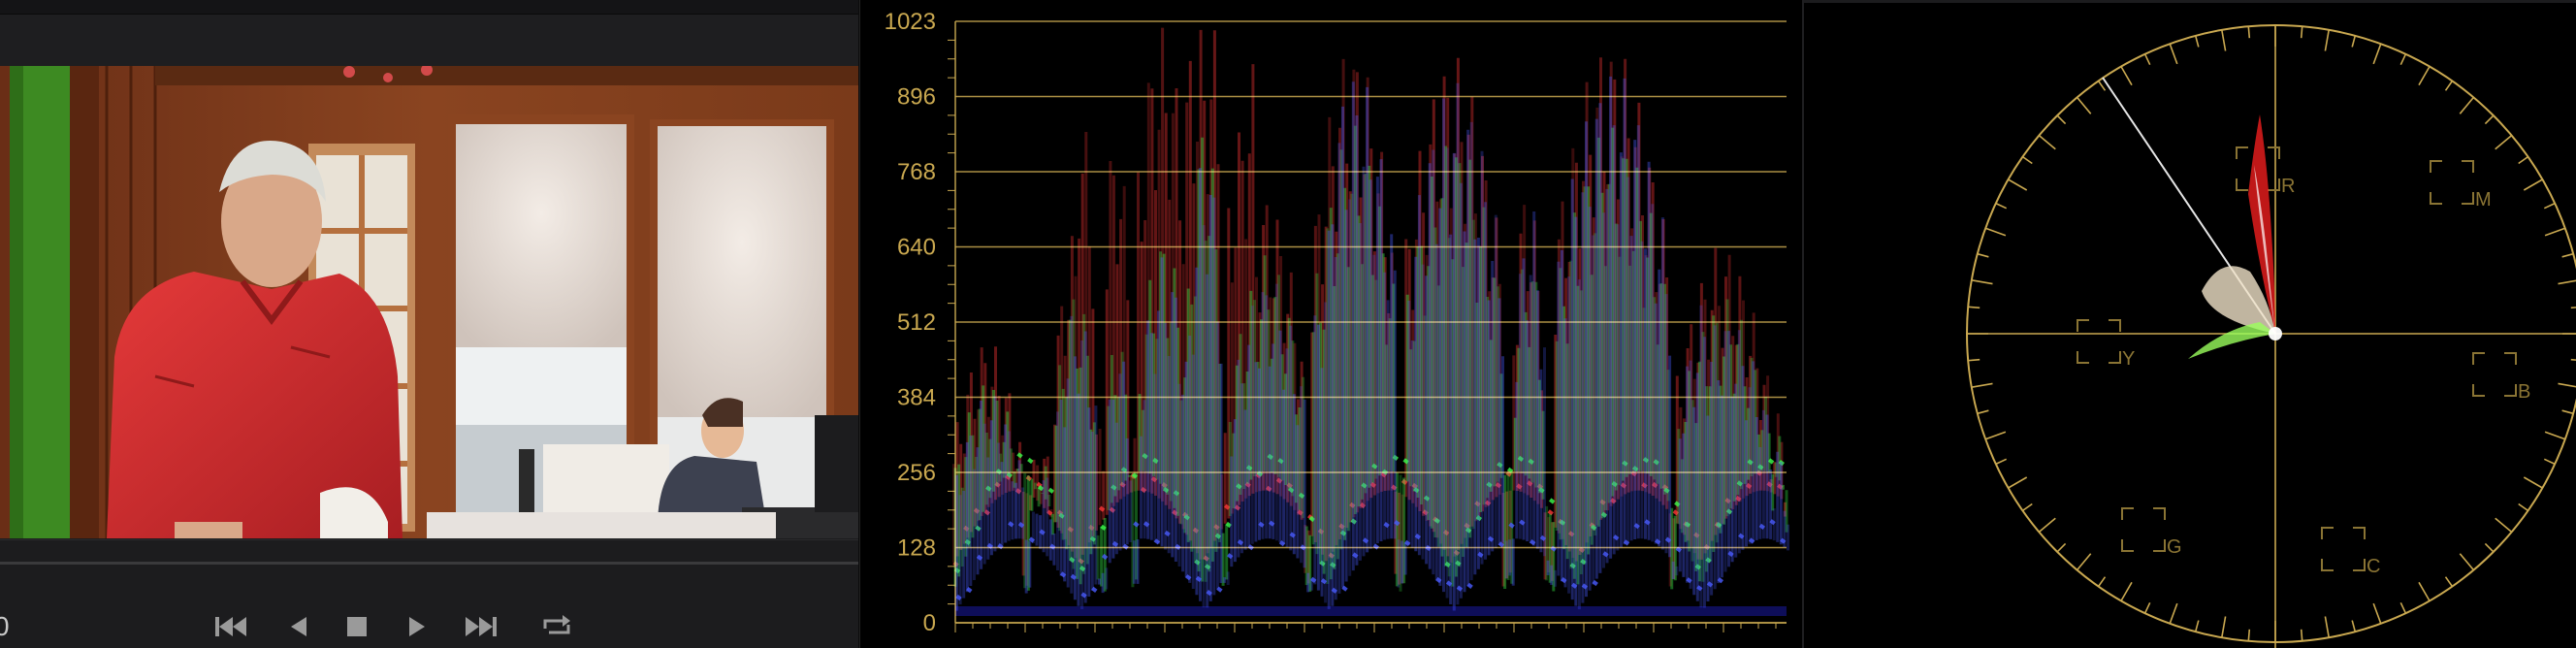  What do you see at coordinates (481, 626) in the screenshot?
I see `skip-forward-icon` at bounding box center [481, 626].